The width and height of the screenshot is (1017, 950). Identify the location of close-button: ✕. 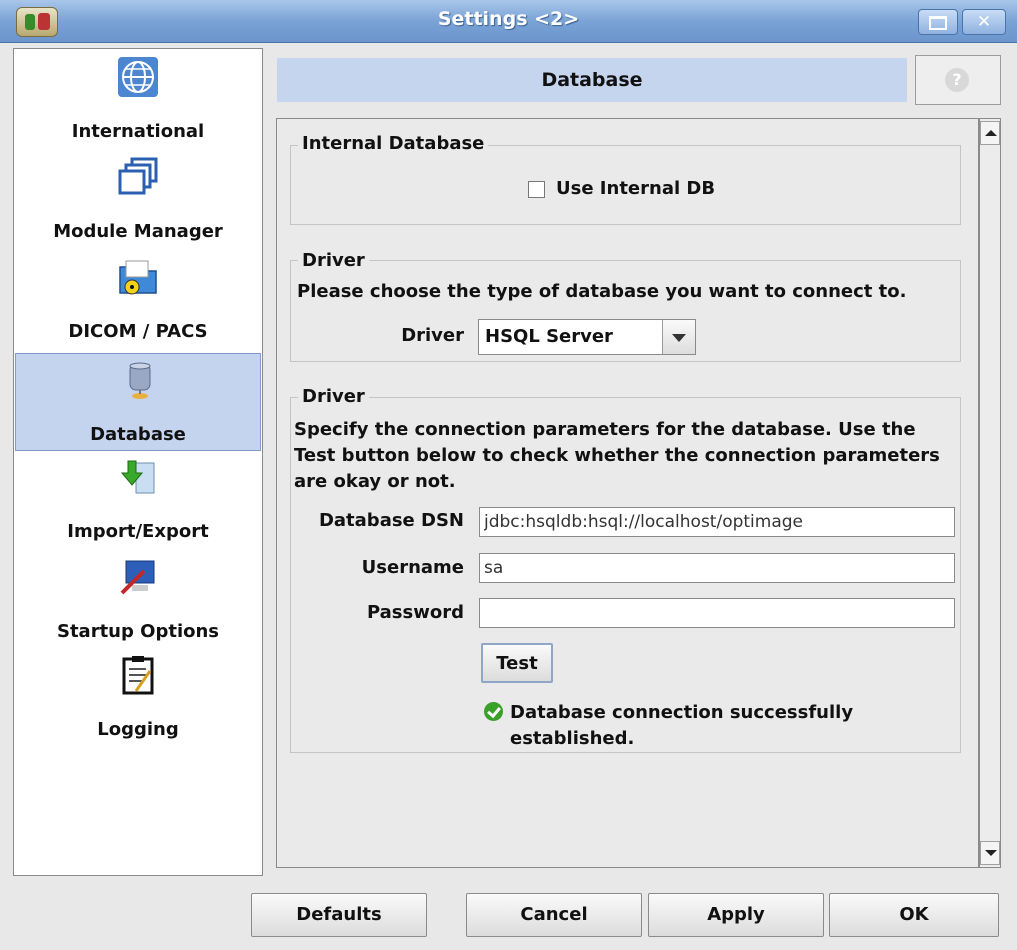
(984, 22).